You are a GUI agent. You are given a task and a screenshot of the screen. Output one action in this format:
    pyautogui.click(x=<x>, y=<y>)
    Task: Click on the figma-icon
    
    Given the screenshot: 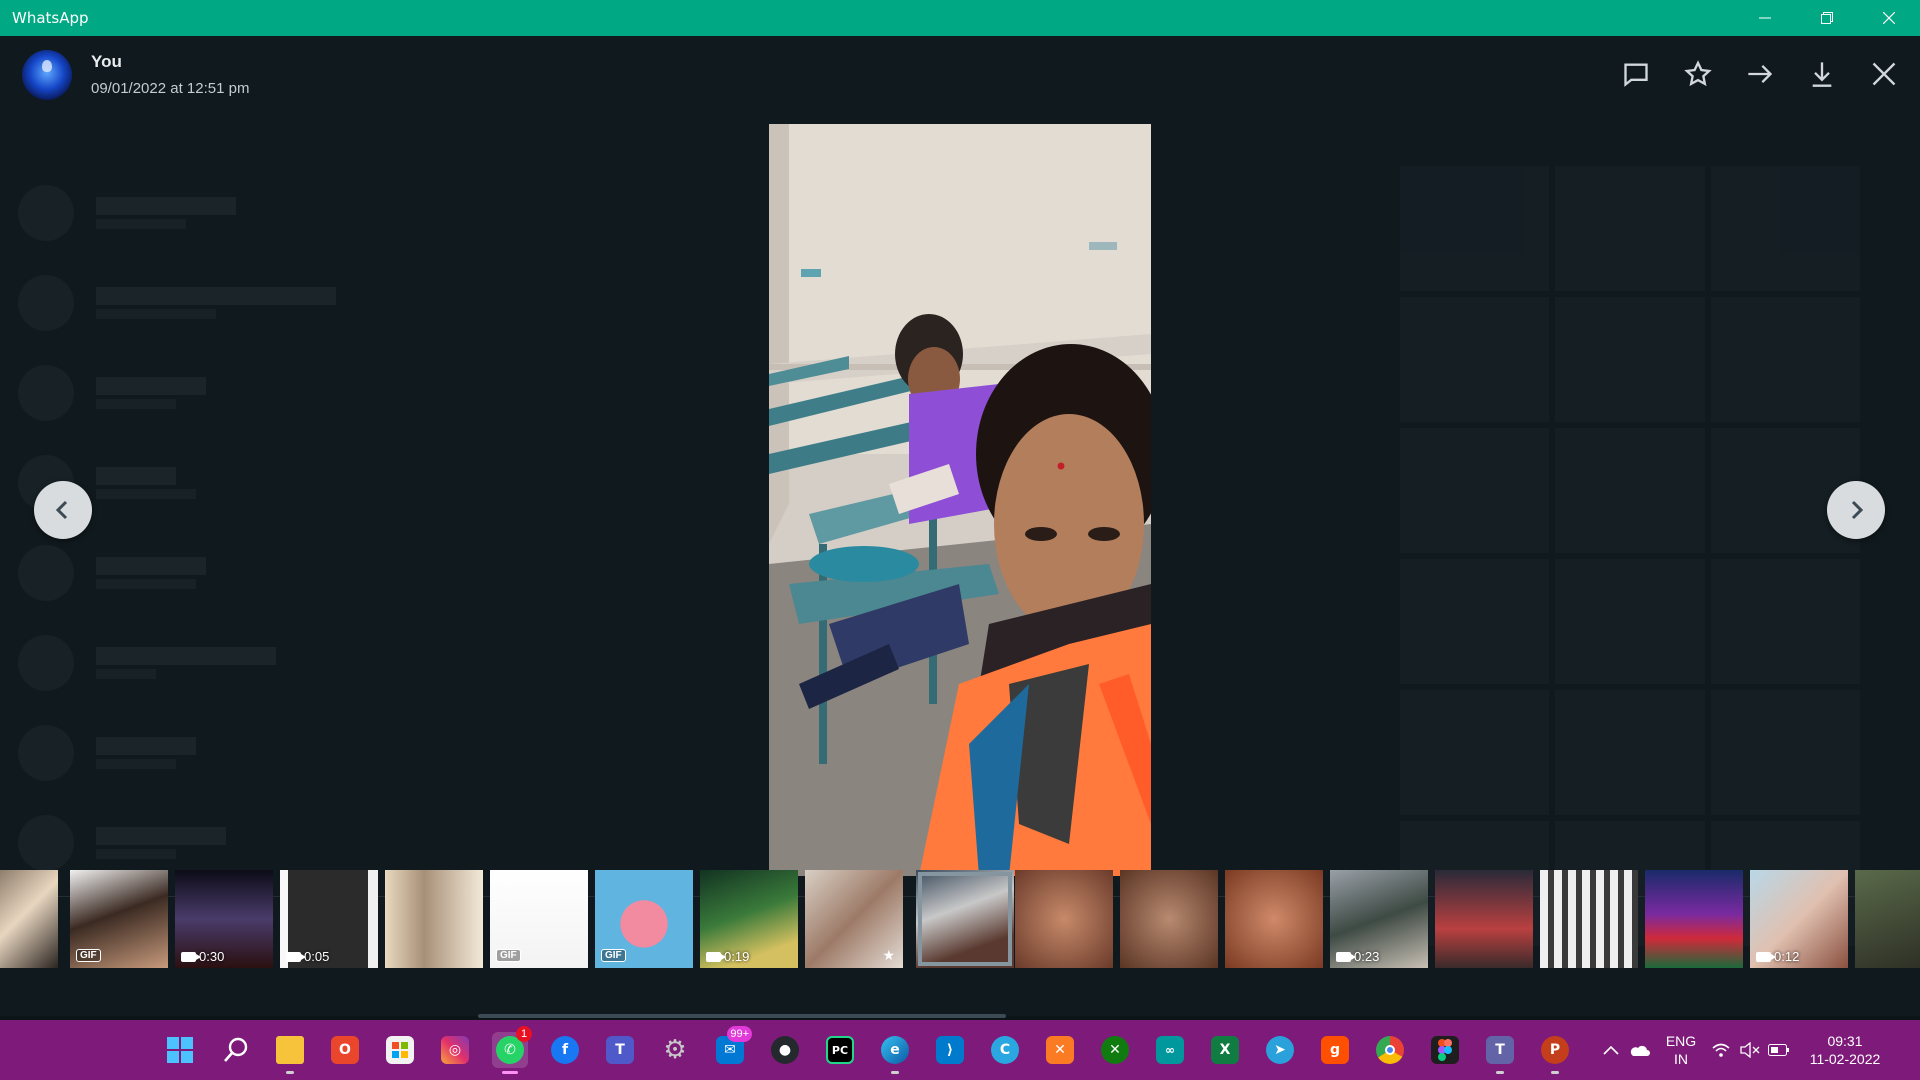 What is the action you would take?
    pyautogui.click(x=1445, y=1050)
    